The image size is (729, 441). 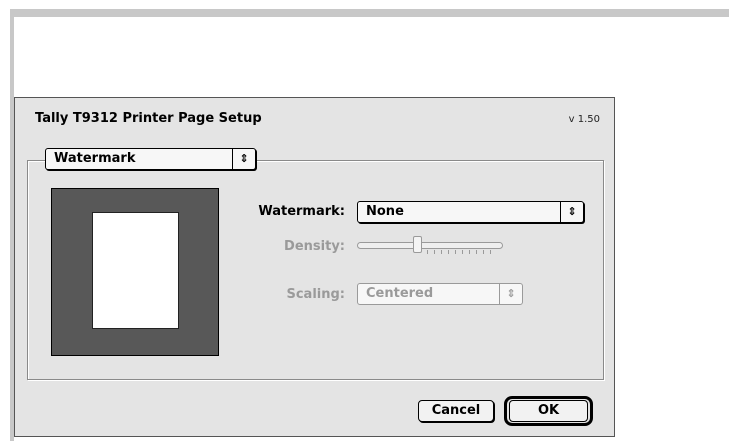 I want to click on density-slider-thumb, so click(x=417, y=244).